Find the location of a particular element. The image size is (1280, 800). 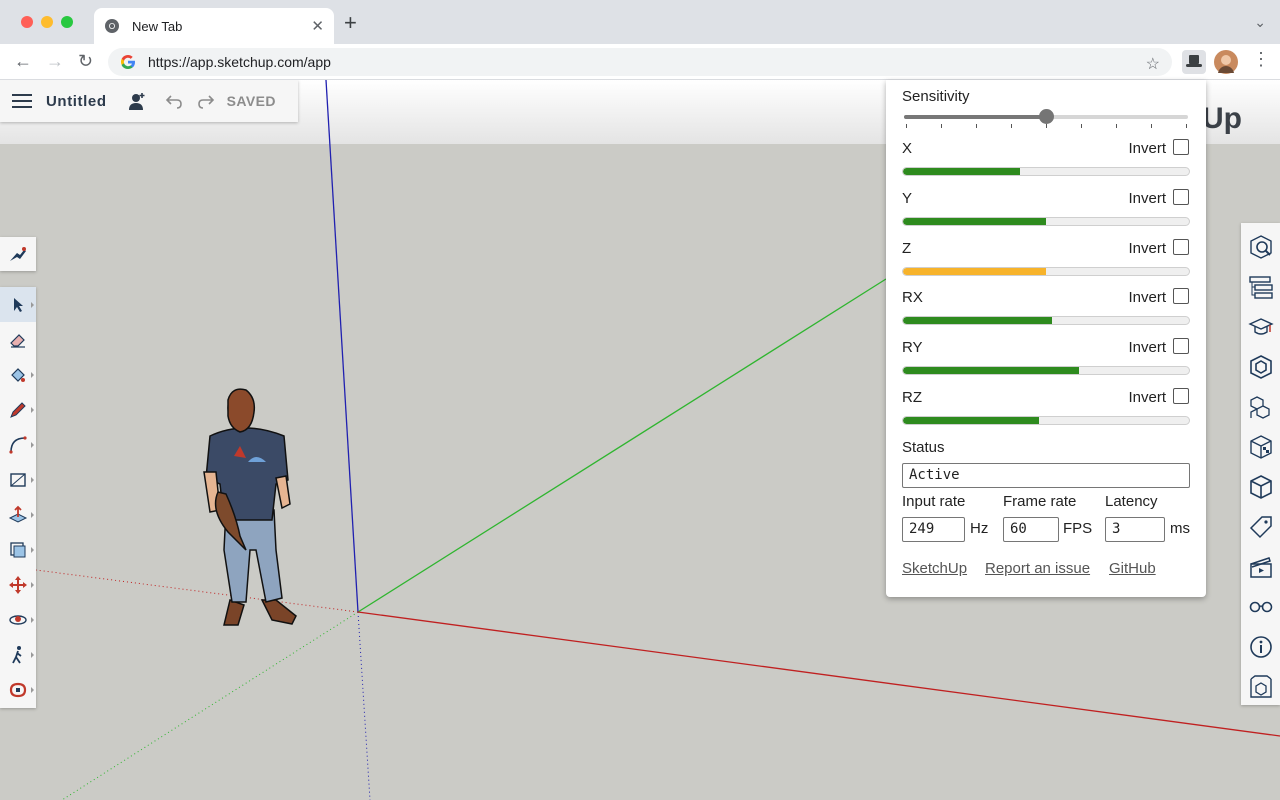

warehouse-icon is located at coordinates (1260, 686).